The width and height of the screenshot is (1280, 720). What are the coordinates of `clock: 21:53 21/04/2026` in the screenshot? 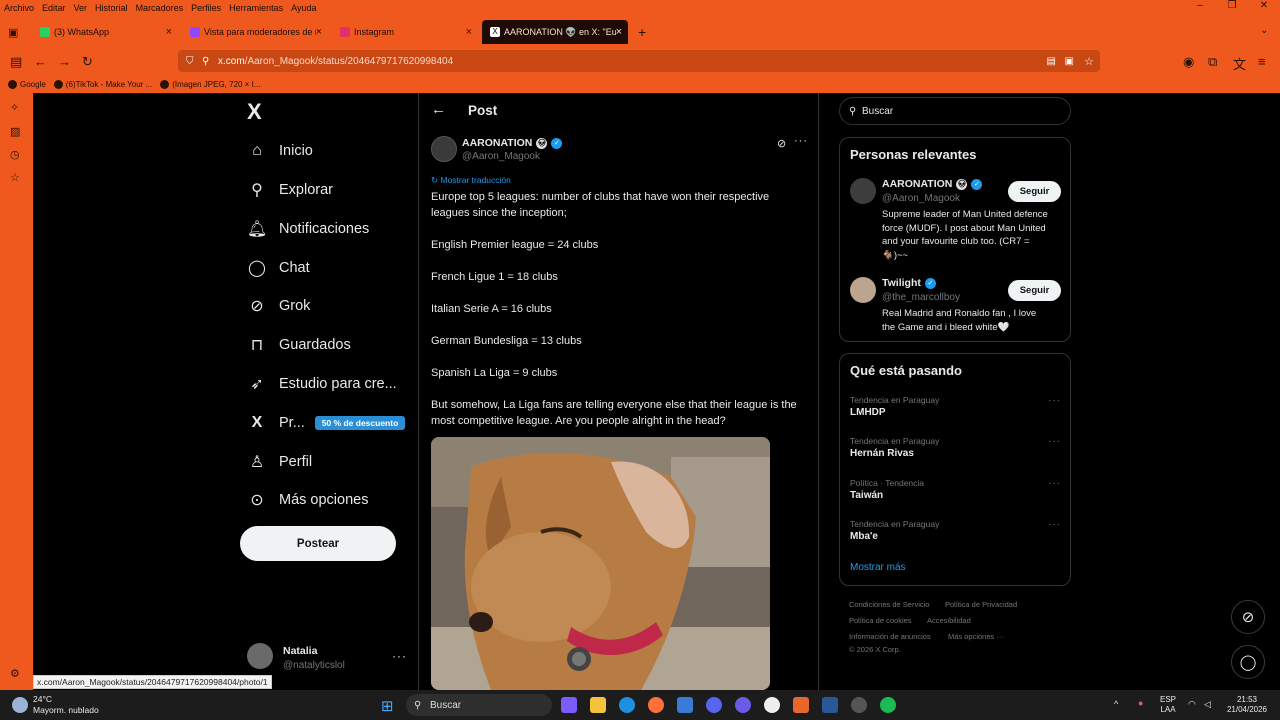 It's located at (1247, 705).